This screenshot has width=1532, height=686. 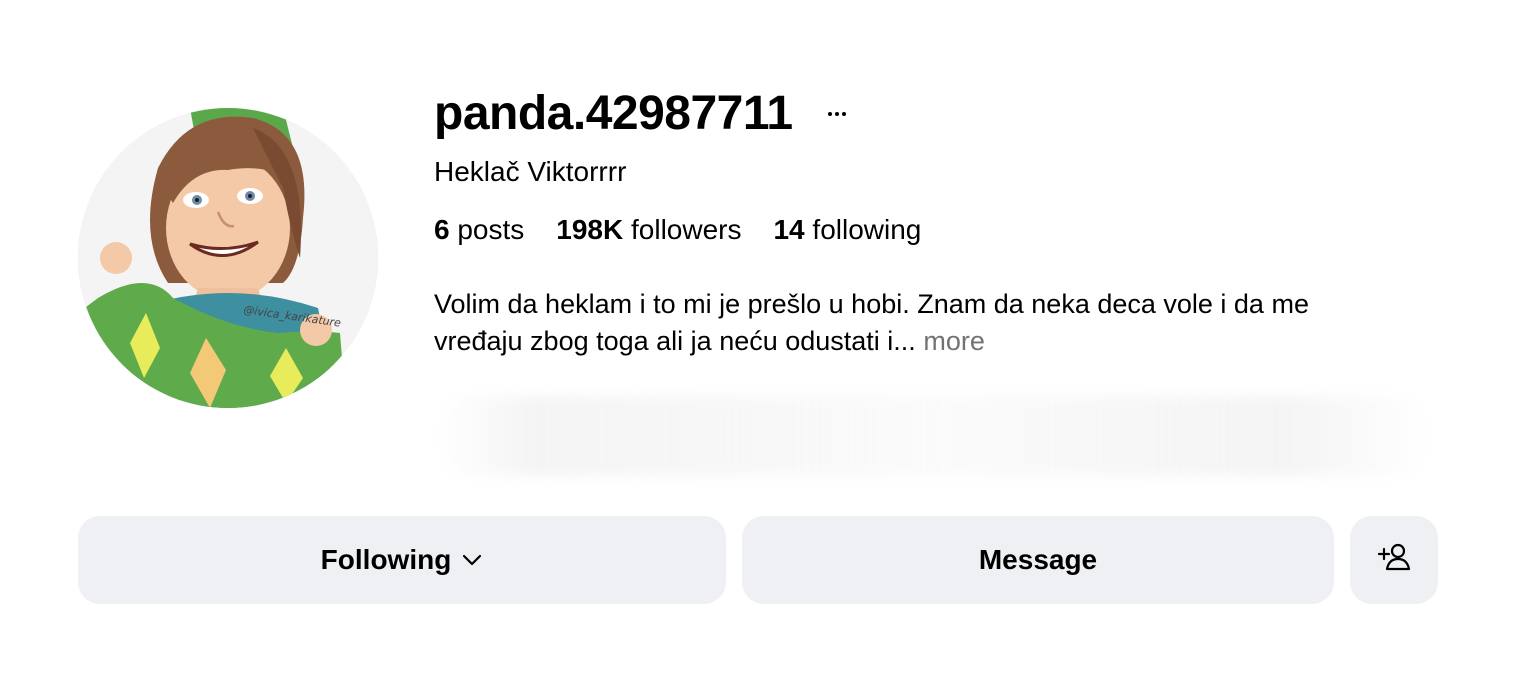 I want to click on posts-label: posts, so click(x=487, y=229).